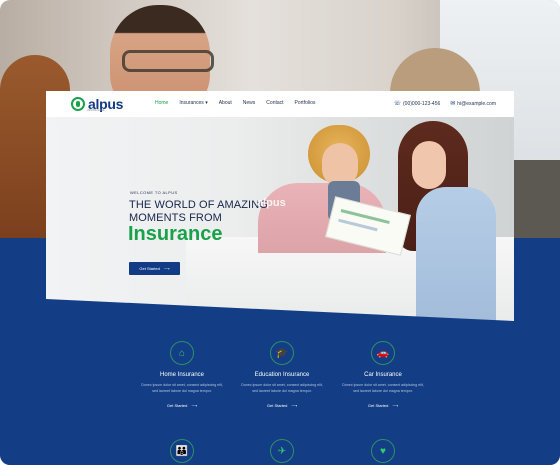 The image size is (560, 465). Describe the element at coordinates (168, 61) in the screenshot. I see `glasses` at that location.